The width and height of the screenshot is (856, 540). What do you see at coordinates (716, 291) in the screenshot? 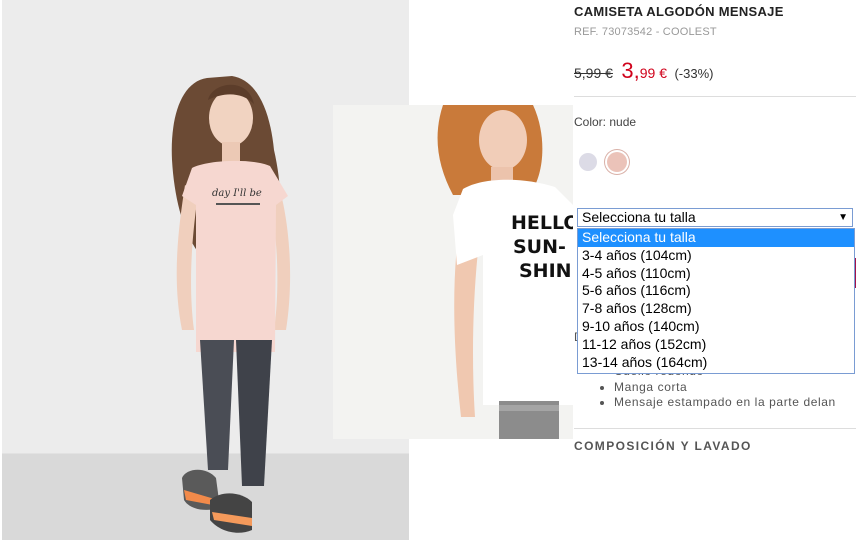
I see `size-option: 5-6 años (116cm)` at bounding box center [716, 291].